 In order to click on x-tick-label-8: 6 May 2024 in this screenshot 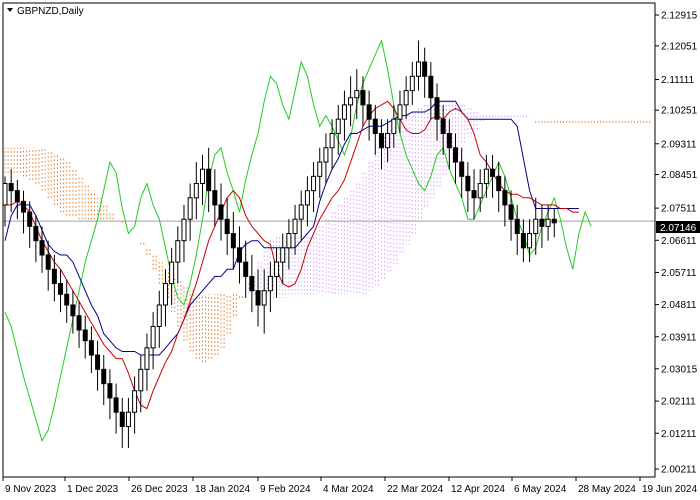, I will do `click(540, 489)`.